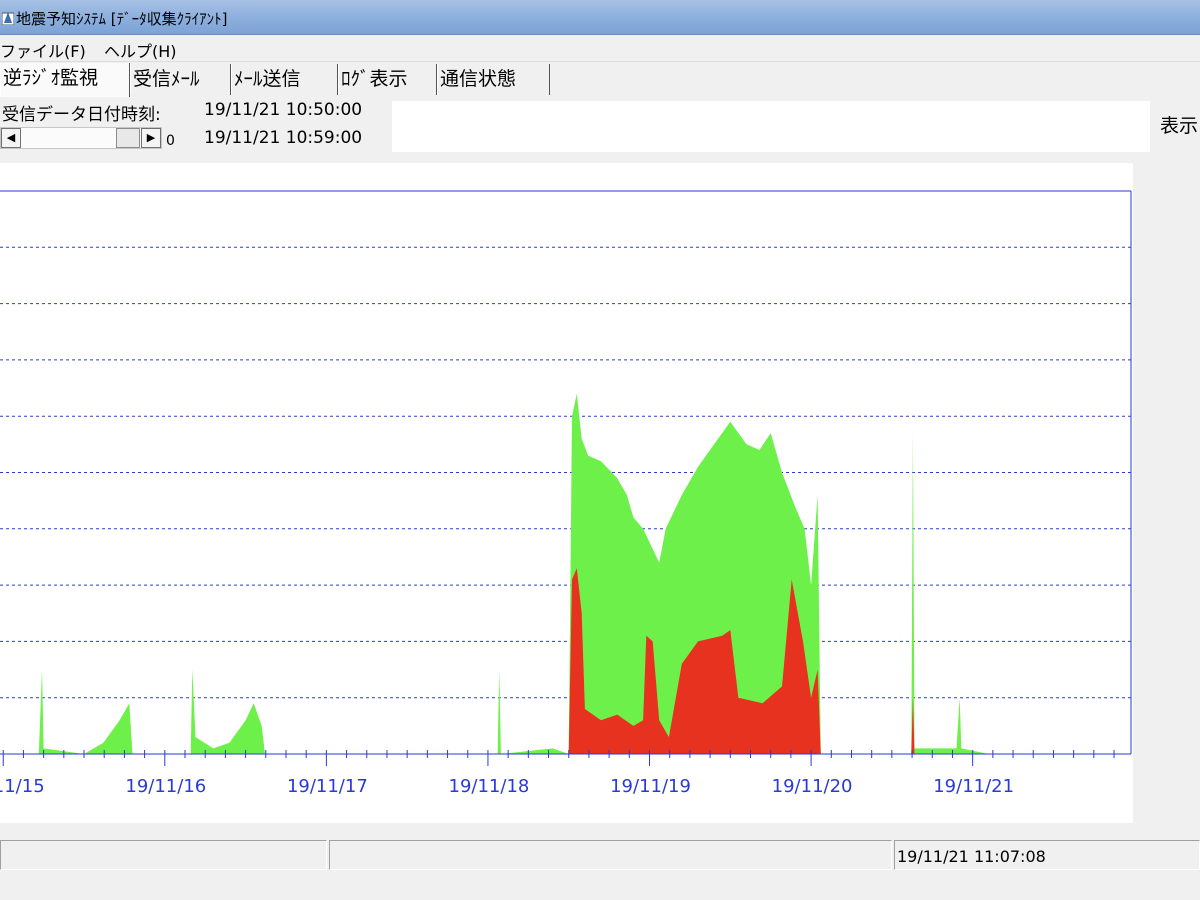 The height and width of the screenshot is (900, 1200). Describe the element at coordinates (8, 18) in the screenshot. I see `app-icon` at that location.